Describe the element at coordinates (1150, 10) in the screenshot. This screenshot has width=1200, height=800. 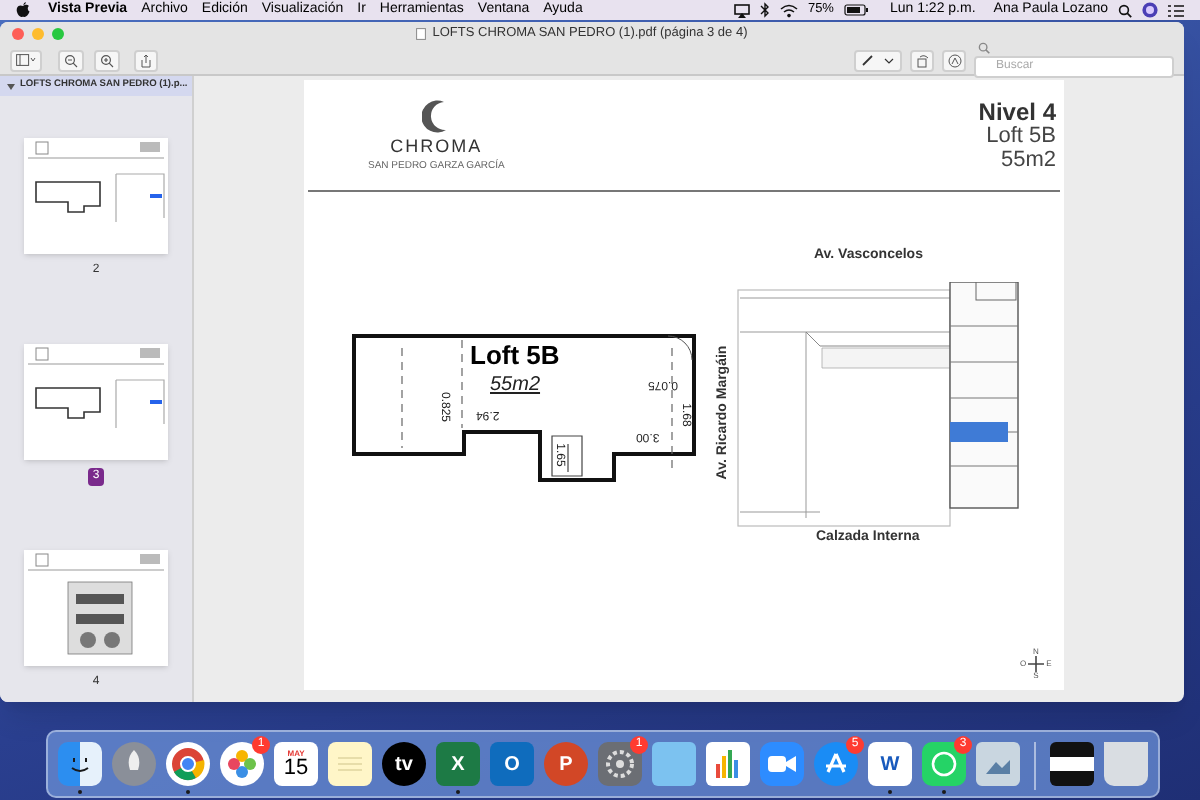
I see `orb-icon` at that location.